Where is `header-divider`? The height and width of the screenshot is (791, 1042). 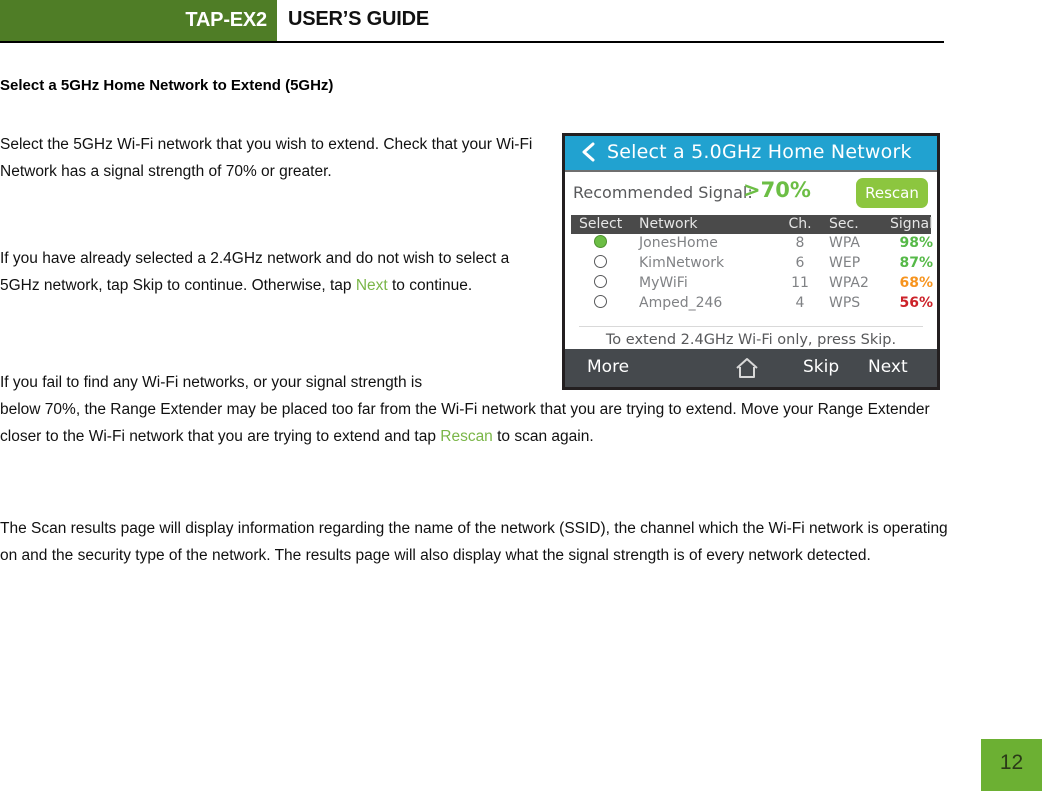 header-divider is located at coordinates (472, 42).